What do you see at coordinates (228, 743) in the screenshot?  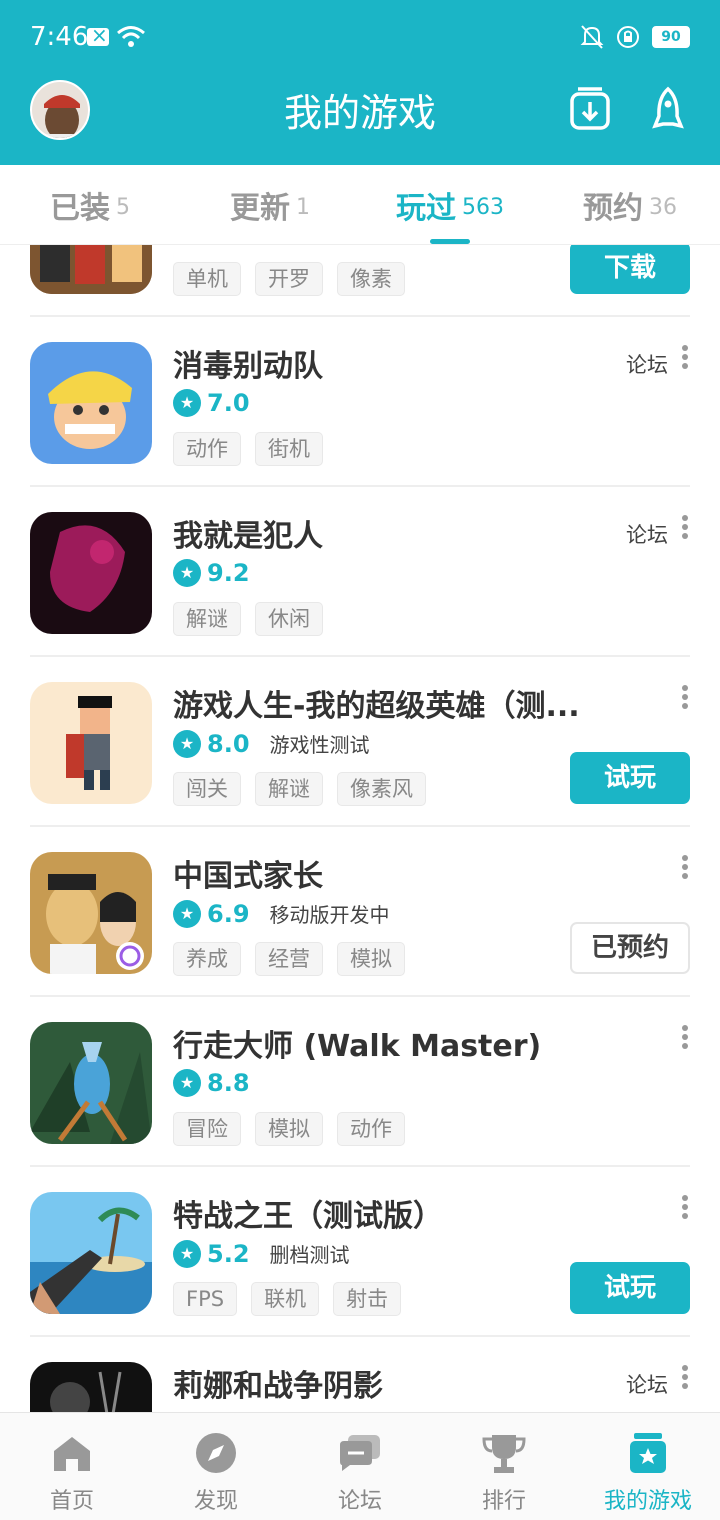 I see `game-score: 8.0` at bounding box center [228, 743].